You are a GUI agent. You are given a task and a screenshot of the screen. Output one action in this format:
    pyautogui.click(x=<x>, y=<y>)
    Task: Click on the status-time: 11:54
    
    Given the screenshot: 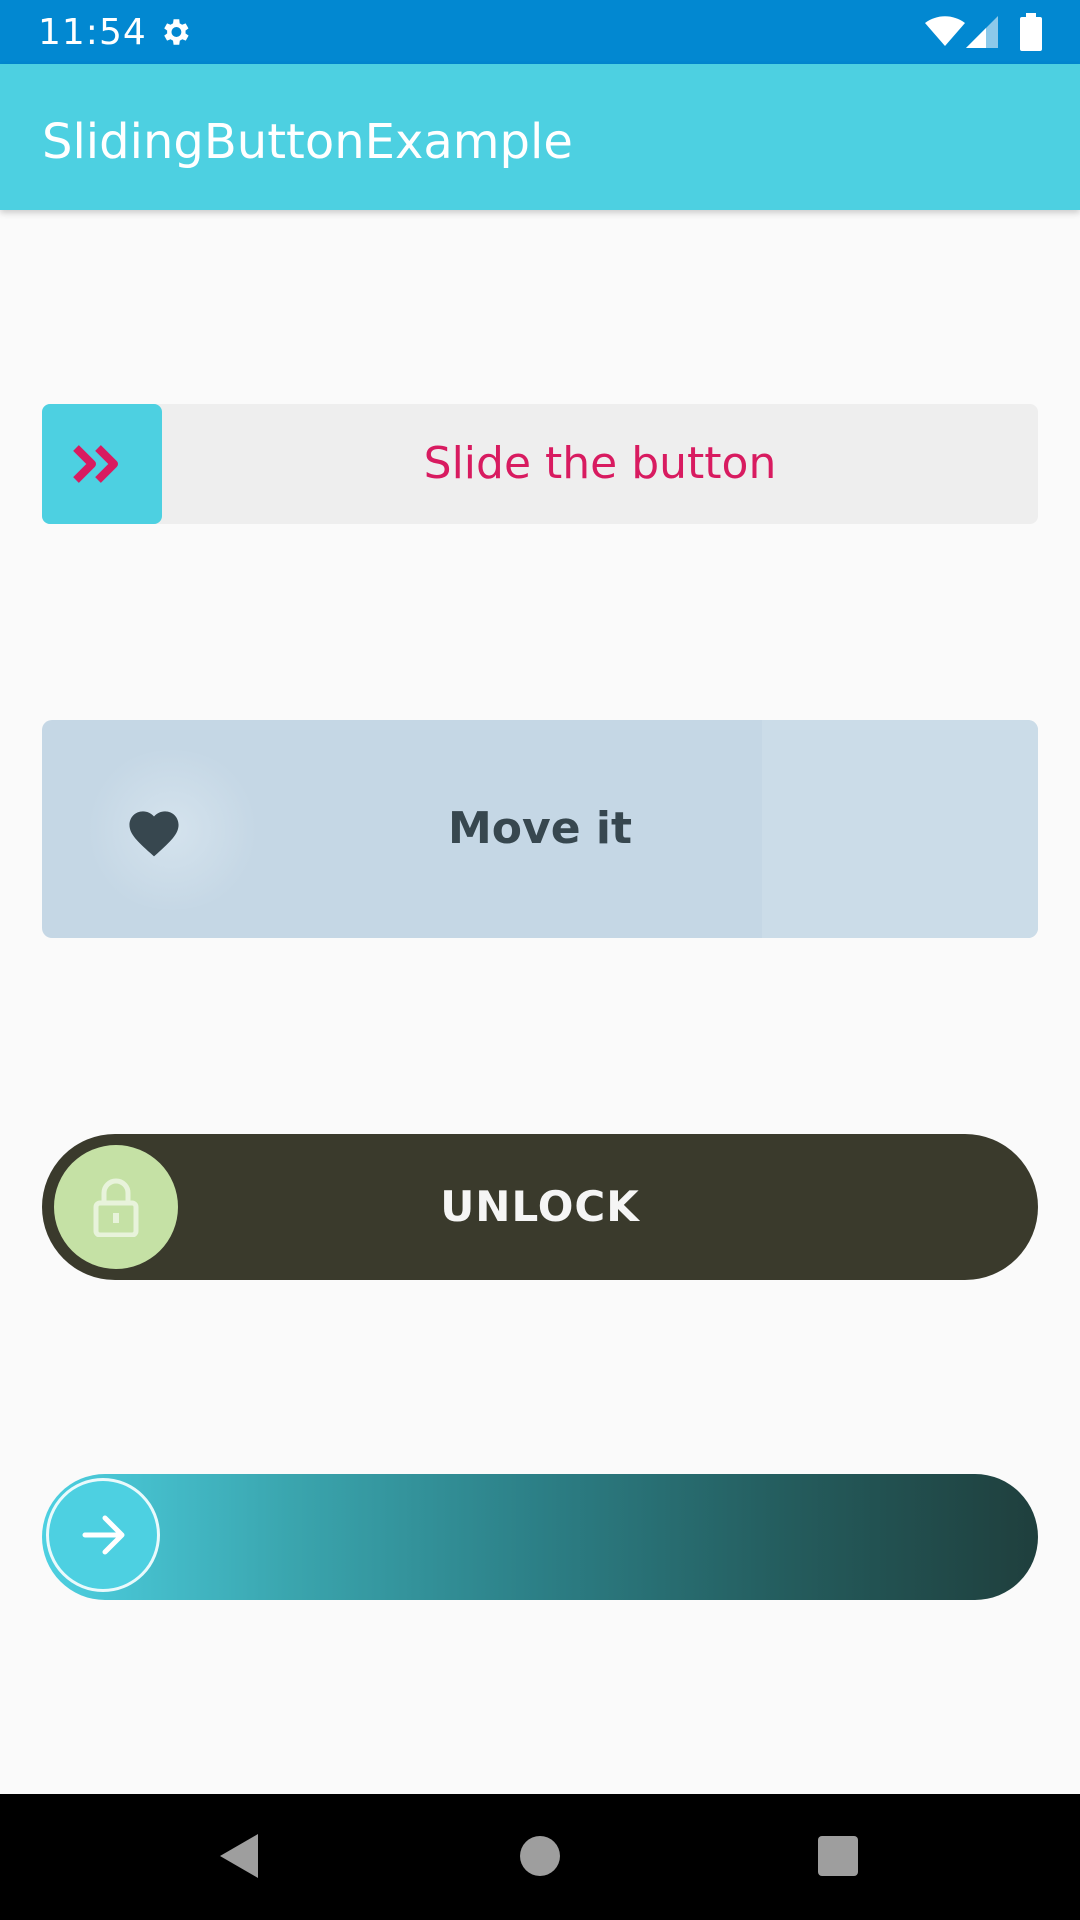 What is the action you would take?
    pyautogui.click(x=92, y=32)
    